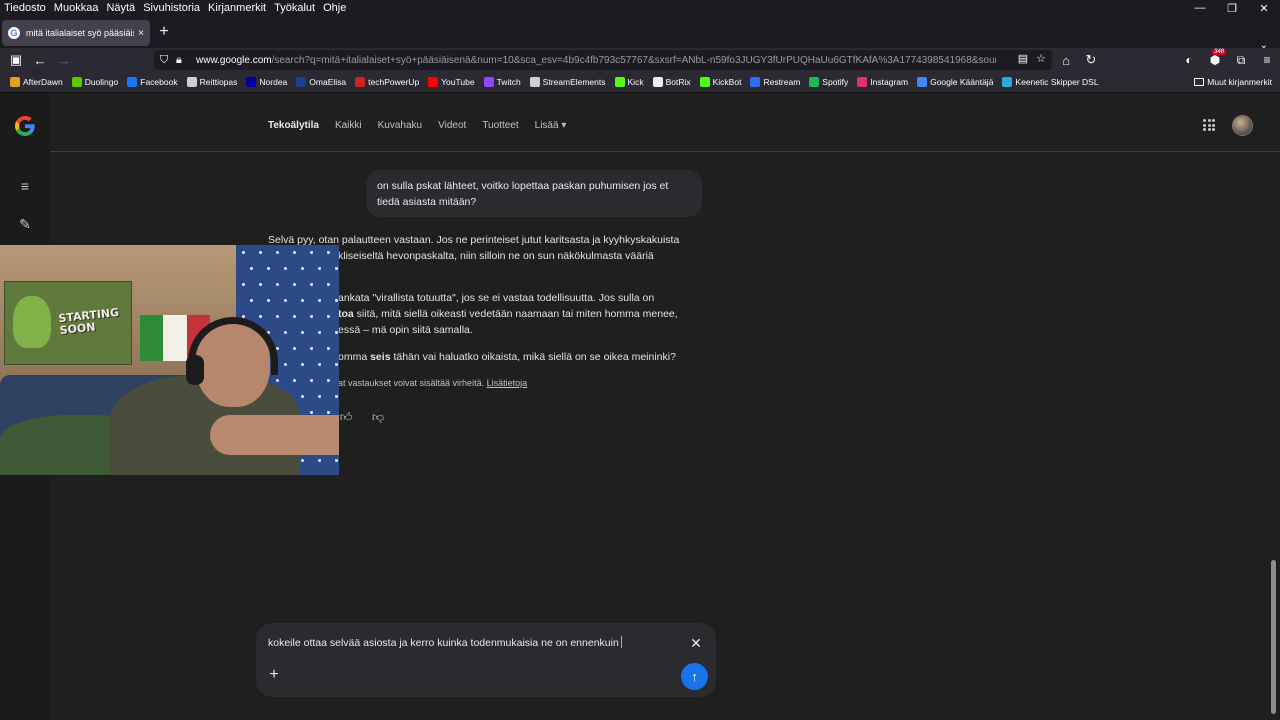  I want to click on bookmark-item: StreamElements, so click(567, 82).